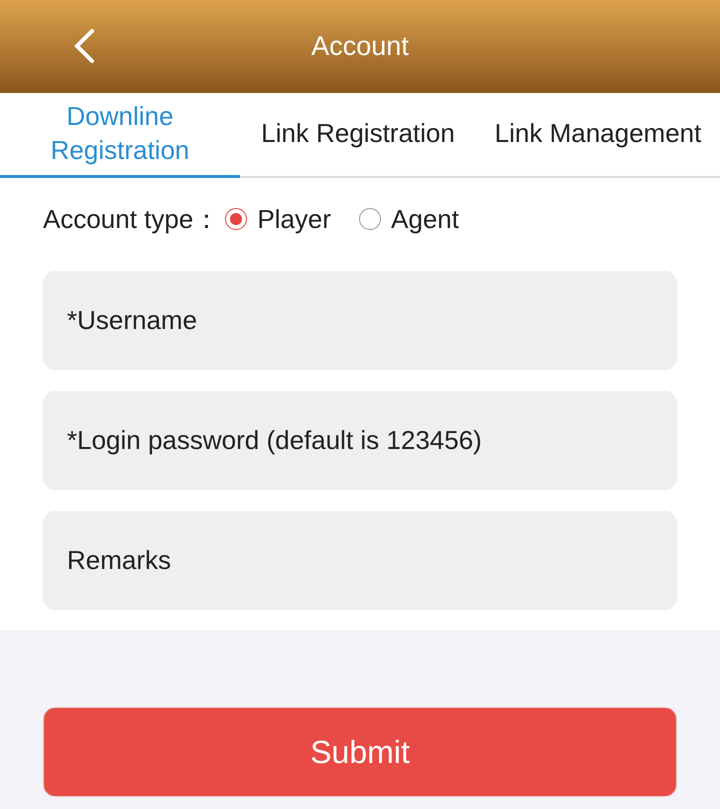 The height and width of the screenshot is (809, 720). Describe the element at coordinates (360, 320) in the screenshot. I see `input-field: *Username` at that location.